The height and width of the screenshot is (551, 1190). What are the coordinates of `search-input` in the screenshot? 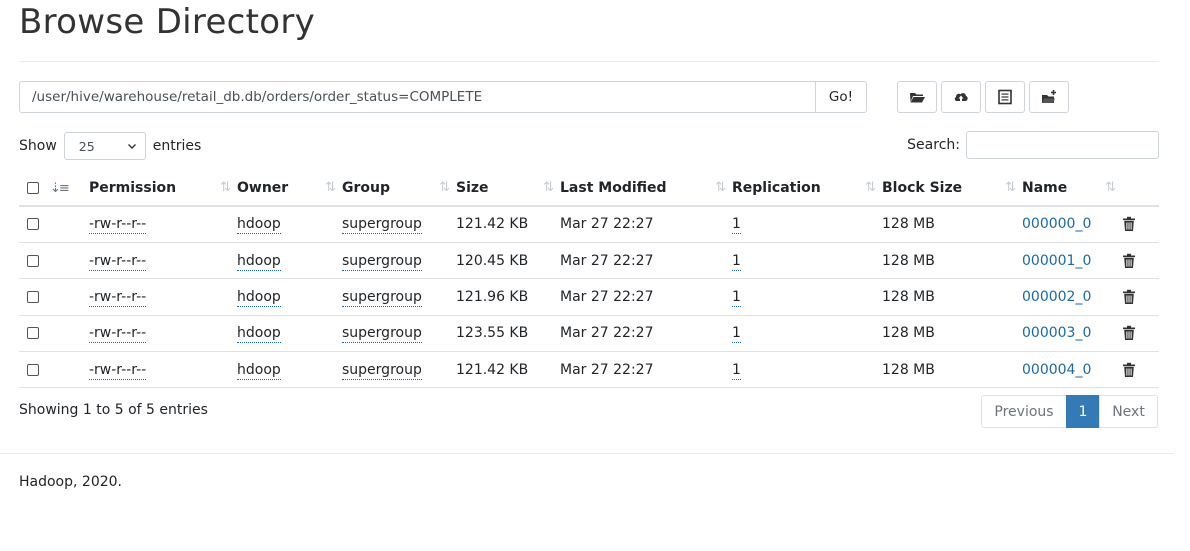 It's located at (1062, 145).